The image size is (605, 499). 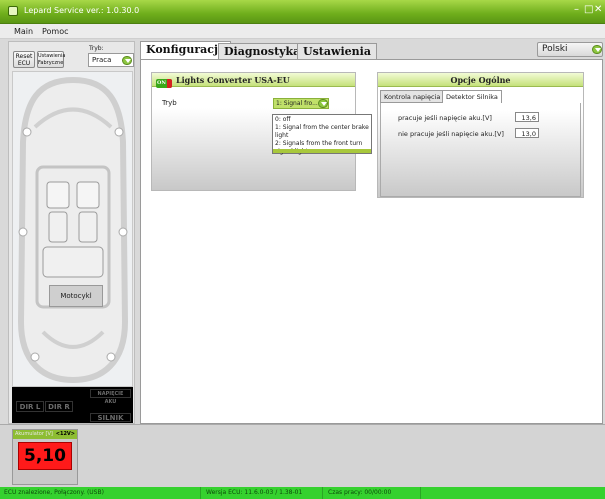 I want to click on works-voltage-input: 13,6, so click(x=527, y=117).